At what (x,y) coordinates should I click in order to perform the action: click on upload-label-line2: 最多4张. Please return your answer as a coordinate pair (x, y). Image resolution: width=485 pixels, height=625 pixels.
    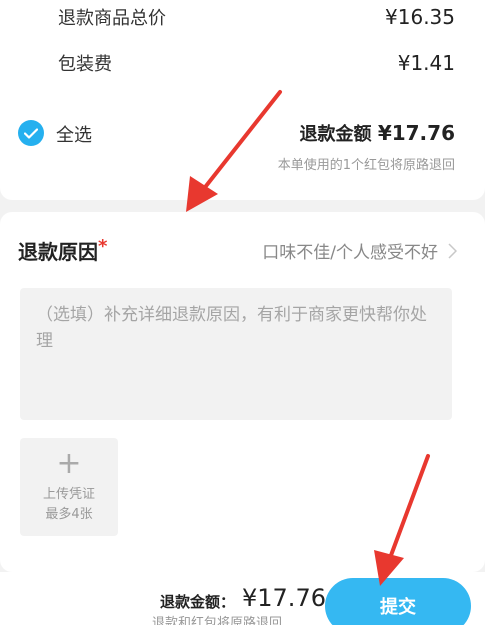
    Looking at the image, I should click on (69, 514).